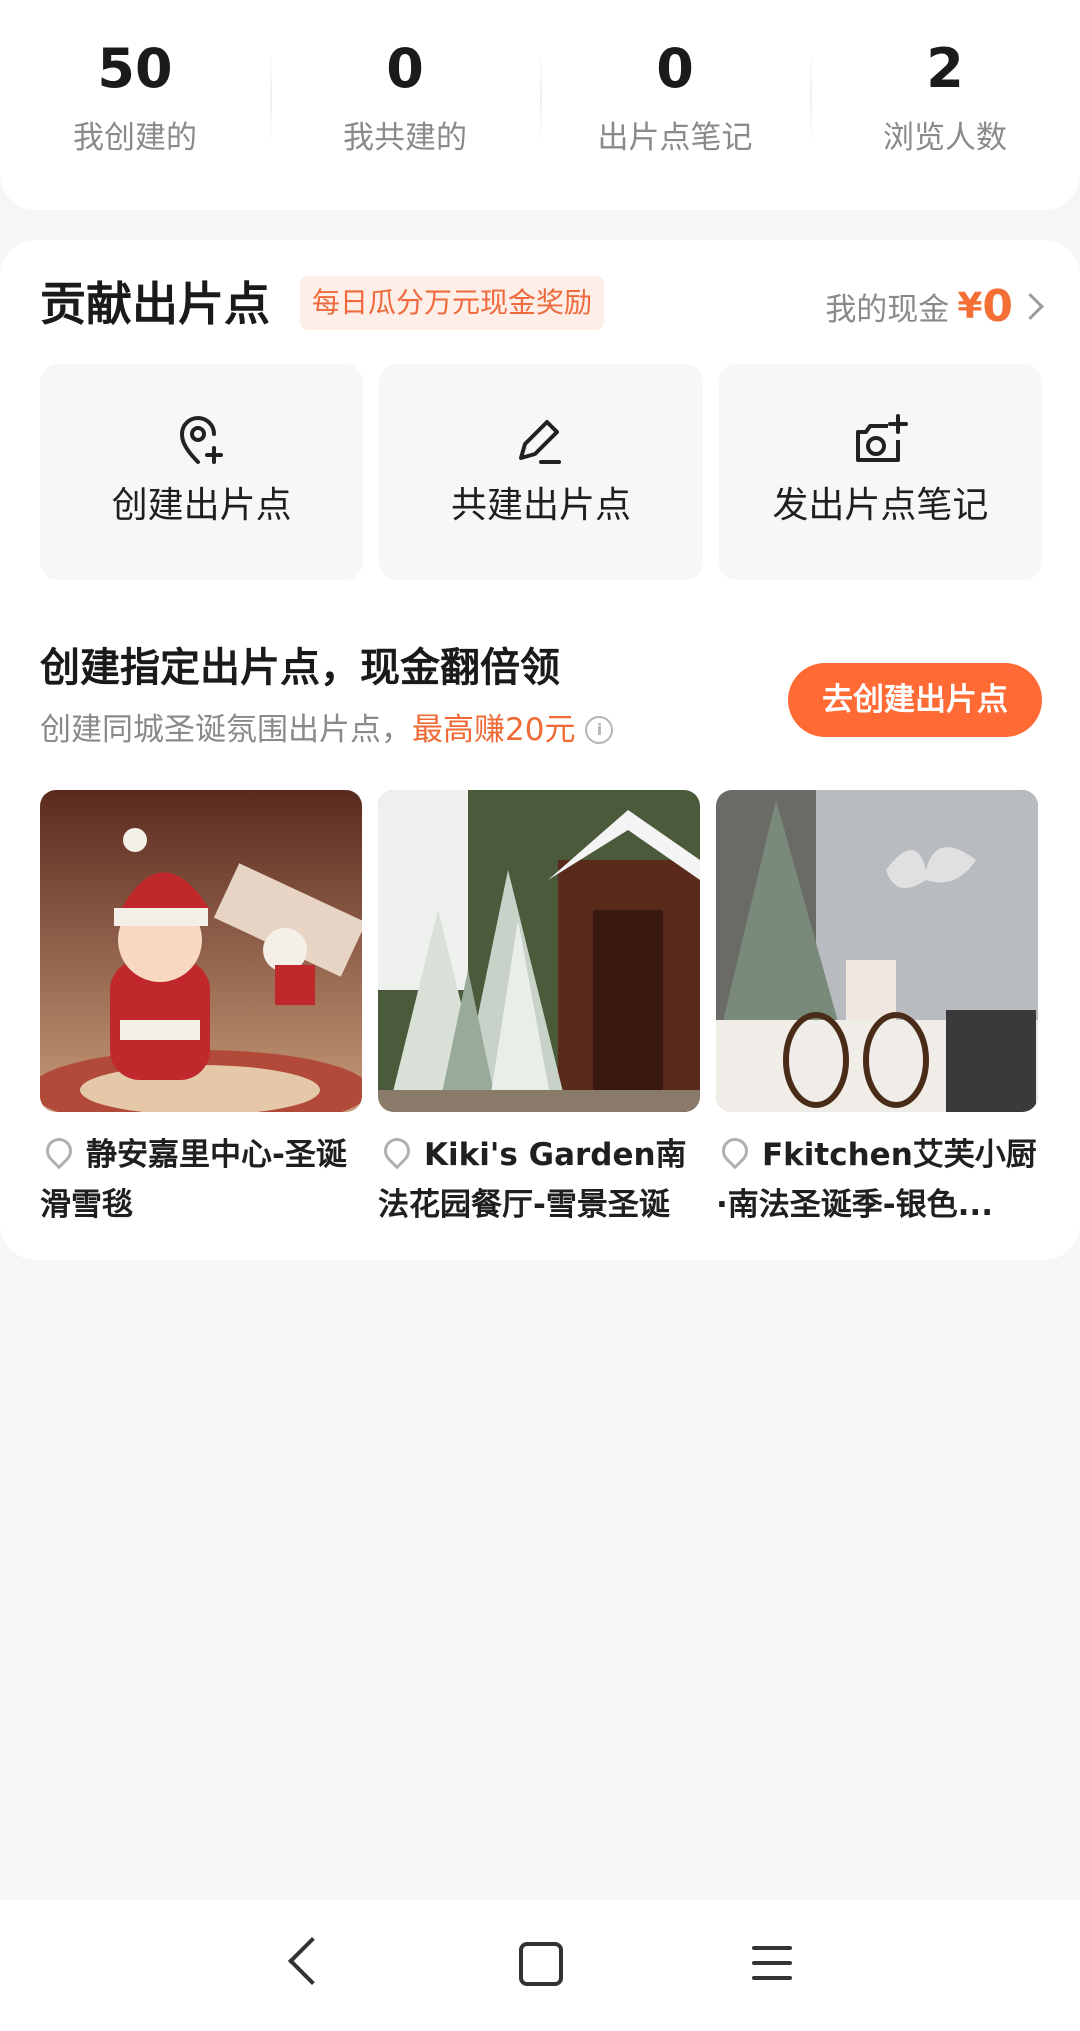  I want to click on cash-label: 我的现金, so click(887, 309).